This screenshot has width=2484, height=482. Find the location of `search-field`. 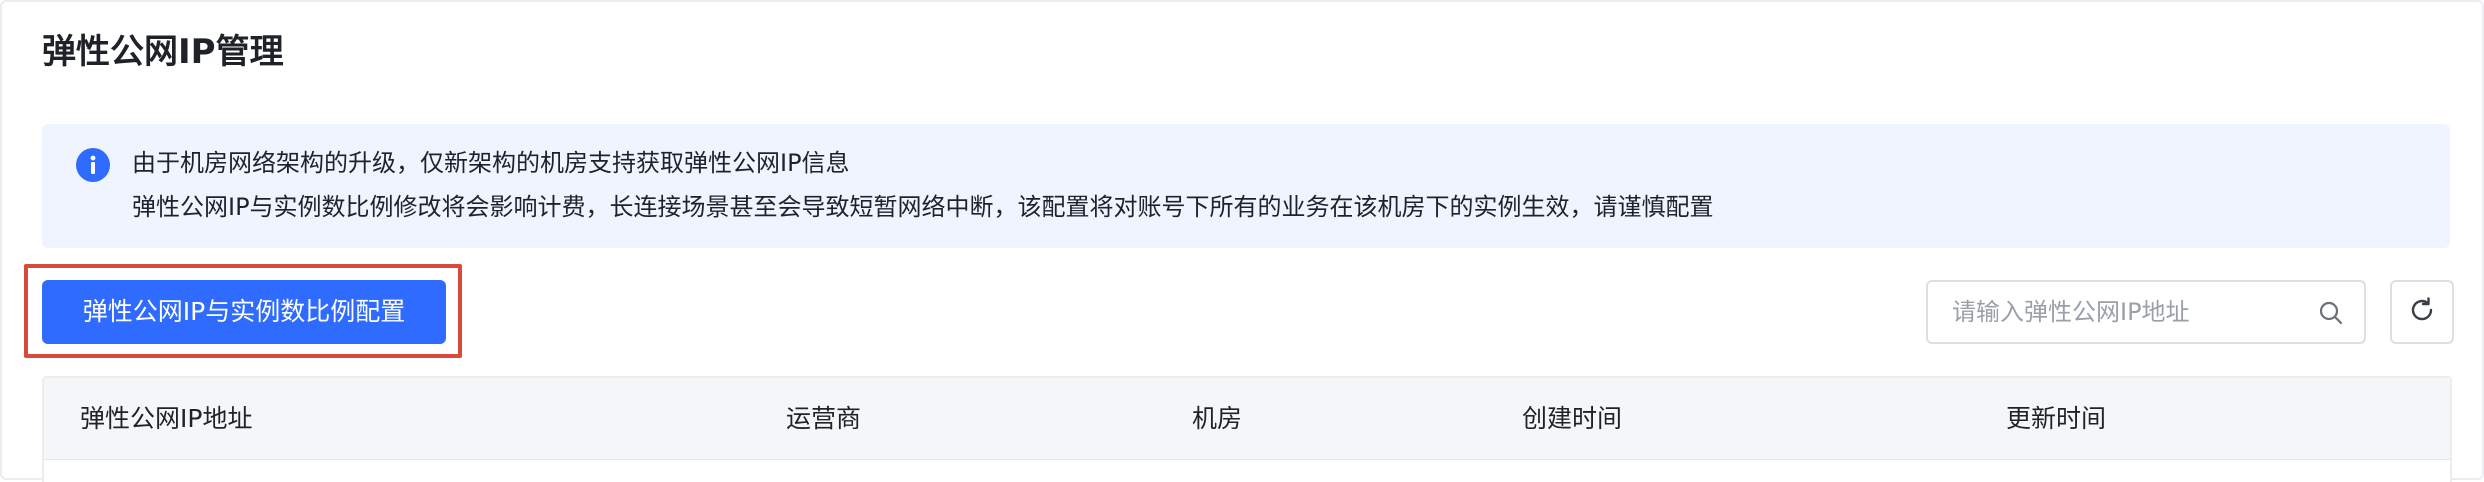

search-field is located at coordinates (2146, 312).